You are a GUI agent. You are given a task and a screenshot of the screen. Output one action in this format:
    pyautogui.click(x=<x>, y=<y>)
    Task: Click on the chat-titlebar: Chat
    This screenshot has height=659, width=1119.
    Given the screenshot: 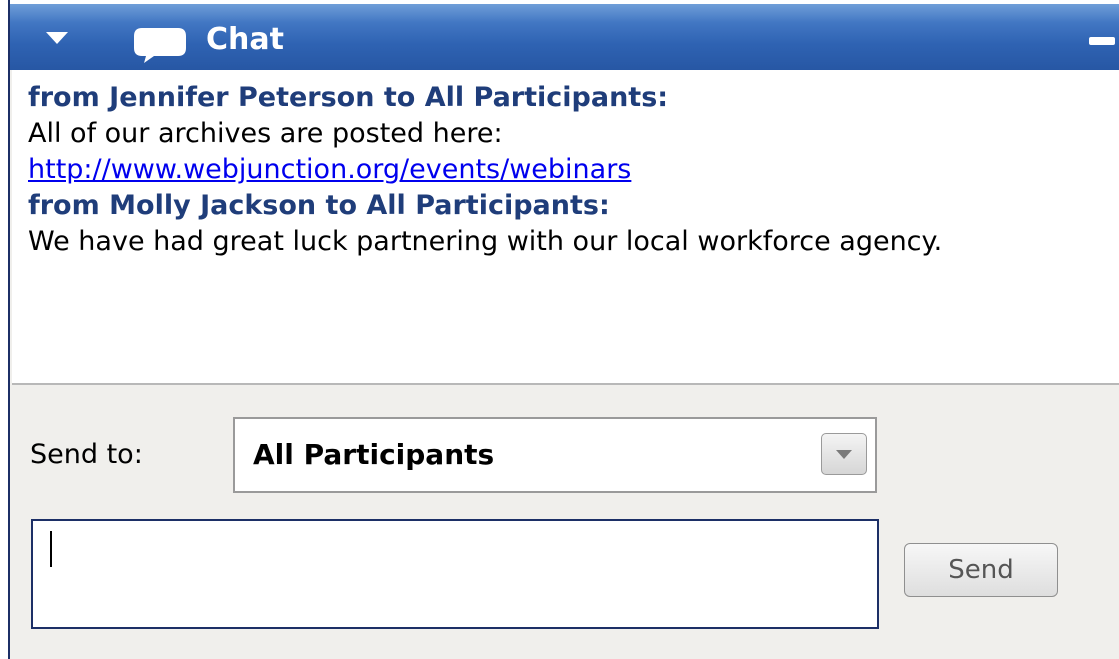 What is the action you would take?
    pyautogui.click(x=564, y=35)
    